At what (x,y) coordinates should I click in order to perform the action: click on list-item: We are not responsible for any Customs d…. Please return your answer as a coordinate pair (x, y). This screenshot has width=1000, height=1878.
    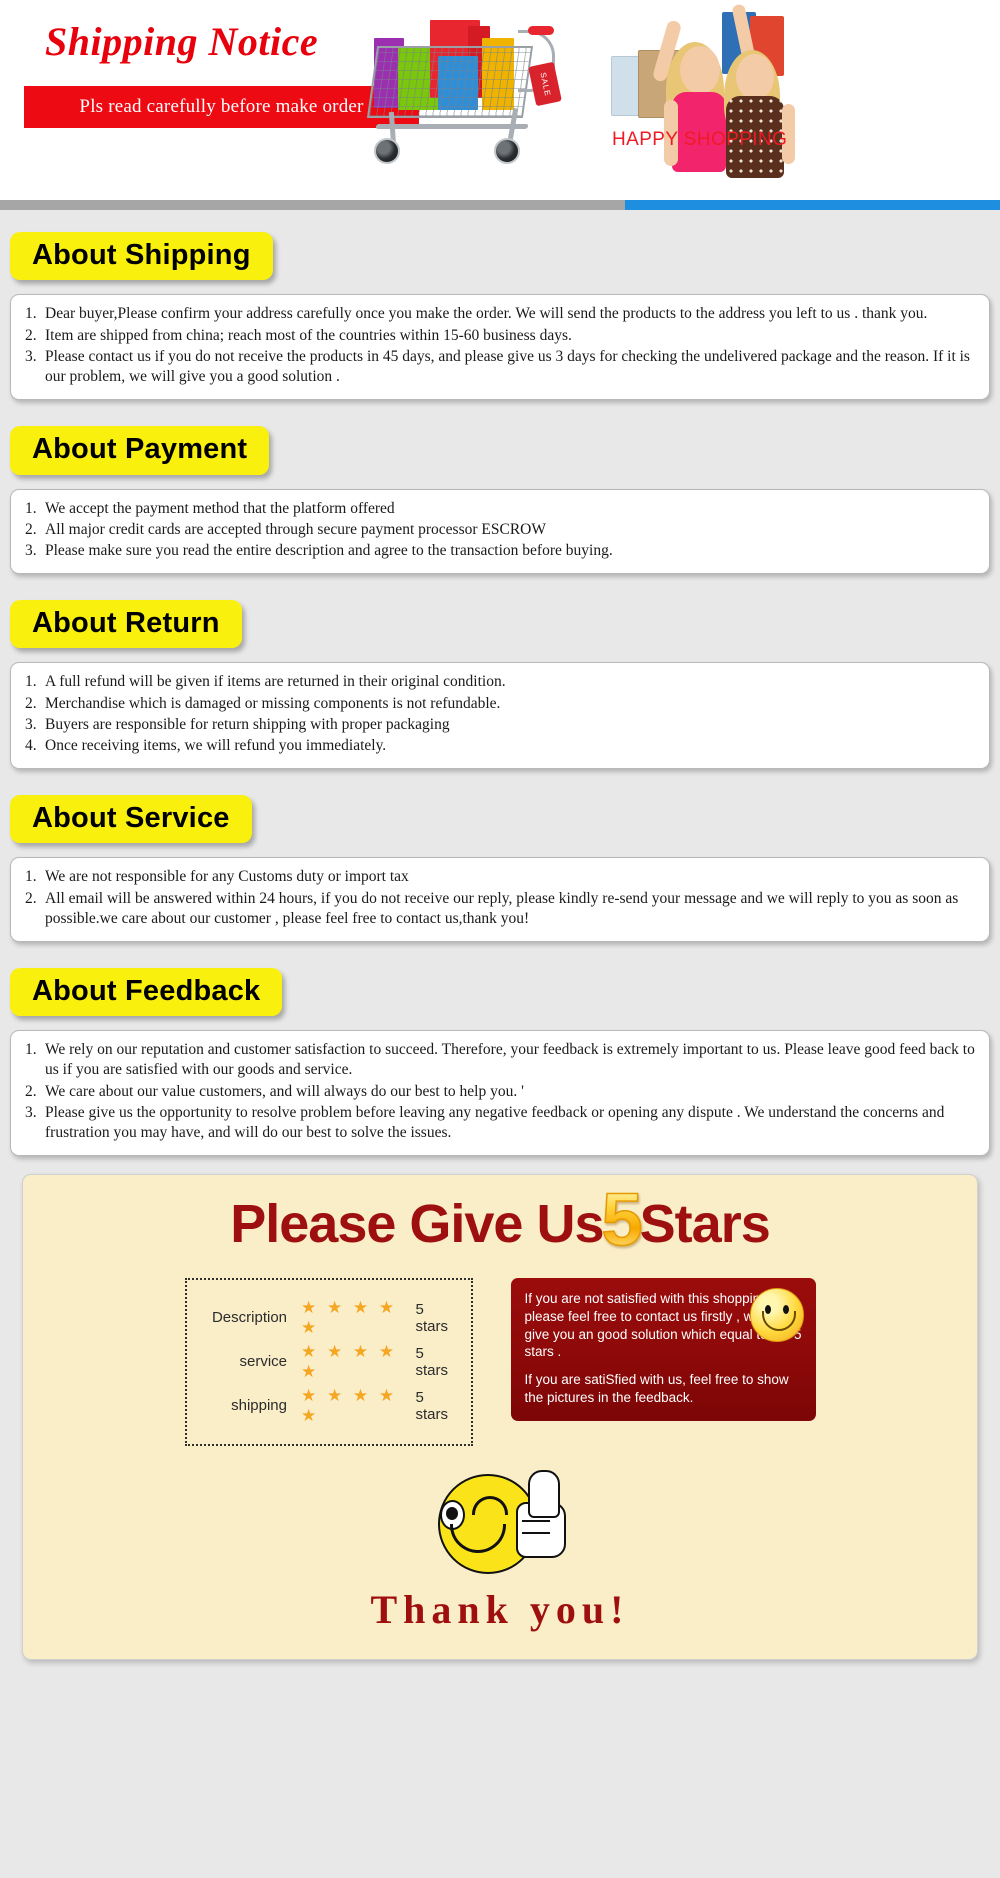
    Looking at the image, I should click on (217, 877).